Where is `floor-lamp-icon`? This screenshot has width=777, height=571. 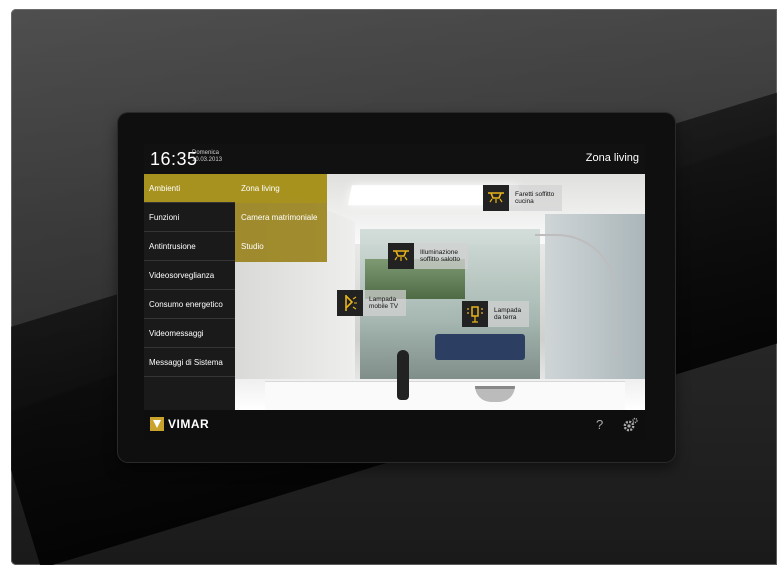 floor-lamp-icon is located at coordinates (475, 314).